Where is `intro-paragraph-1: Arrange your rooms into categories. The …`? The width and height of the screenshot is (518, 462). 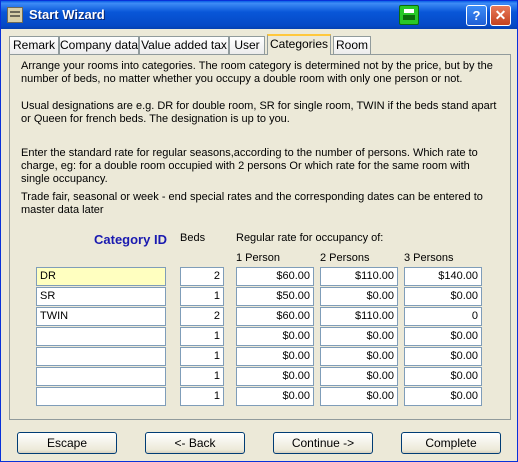
intro-paragraph-1: Arrange your rooms into categories. The … is located at coordinates (257, 72).